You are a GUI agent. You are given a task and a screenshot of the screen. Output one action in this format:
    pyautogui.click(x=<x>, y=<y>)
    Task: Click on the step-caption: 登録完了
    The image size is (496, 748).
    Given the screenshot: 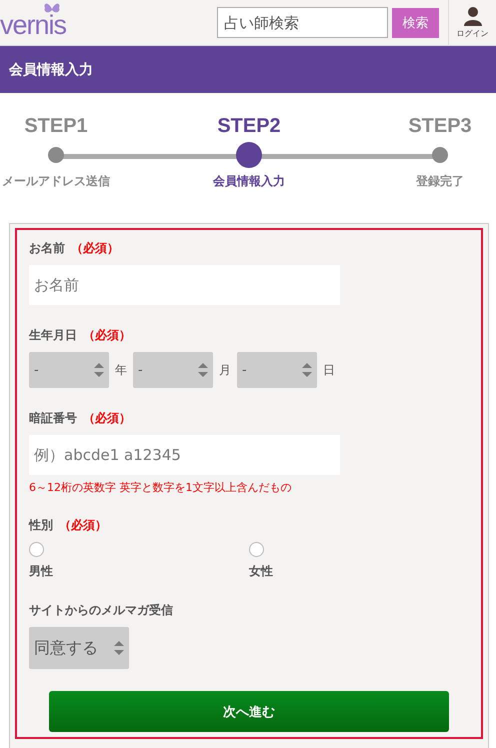 What is the action you would take?
    pyautogui.click(x=440, y=181)
    